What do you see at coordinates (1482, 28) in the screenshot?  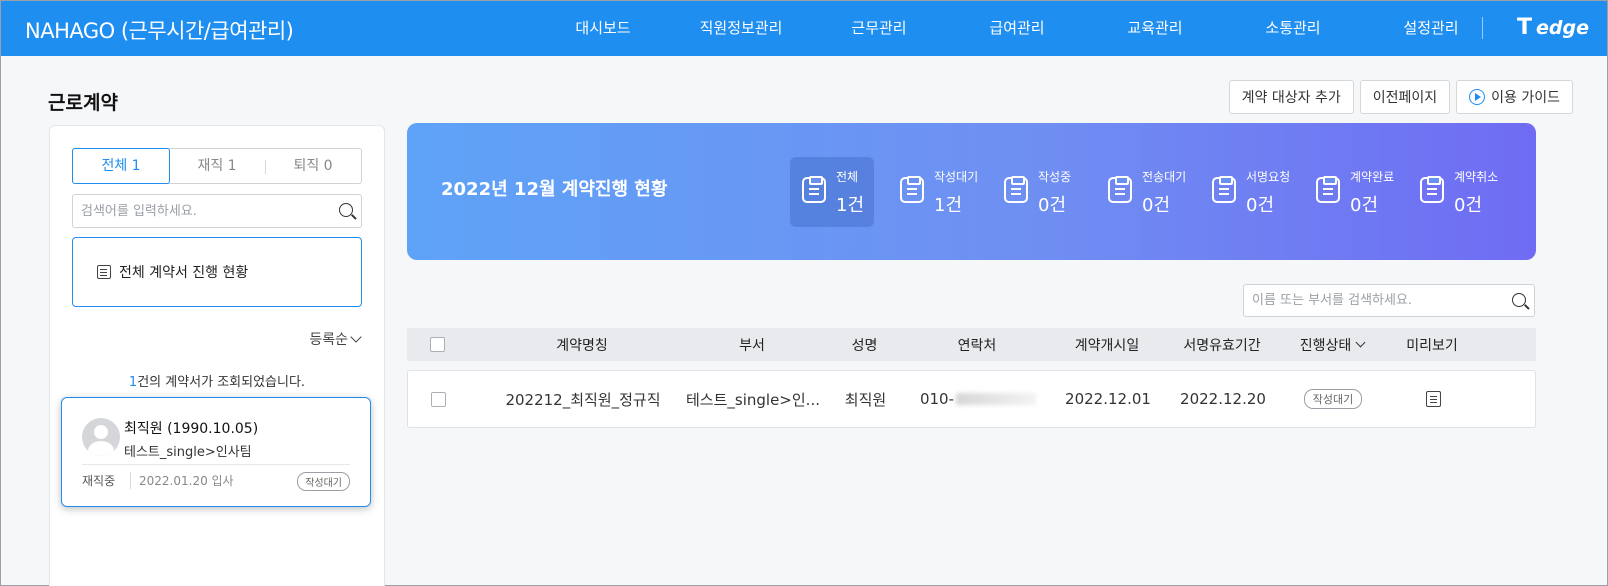 I see `nav-divider` at bounding box center [1482, 28].